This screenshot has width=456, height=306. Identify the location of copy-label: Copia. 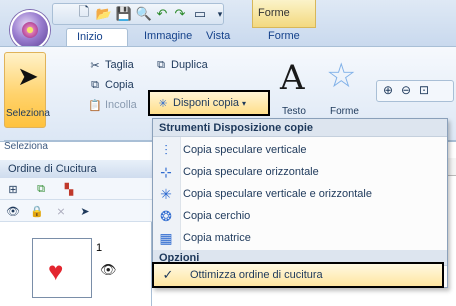
(119, 85).